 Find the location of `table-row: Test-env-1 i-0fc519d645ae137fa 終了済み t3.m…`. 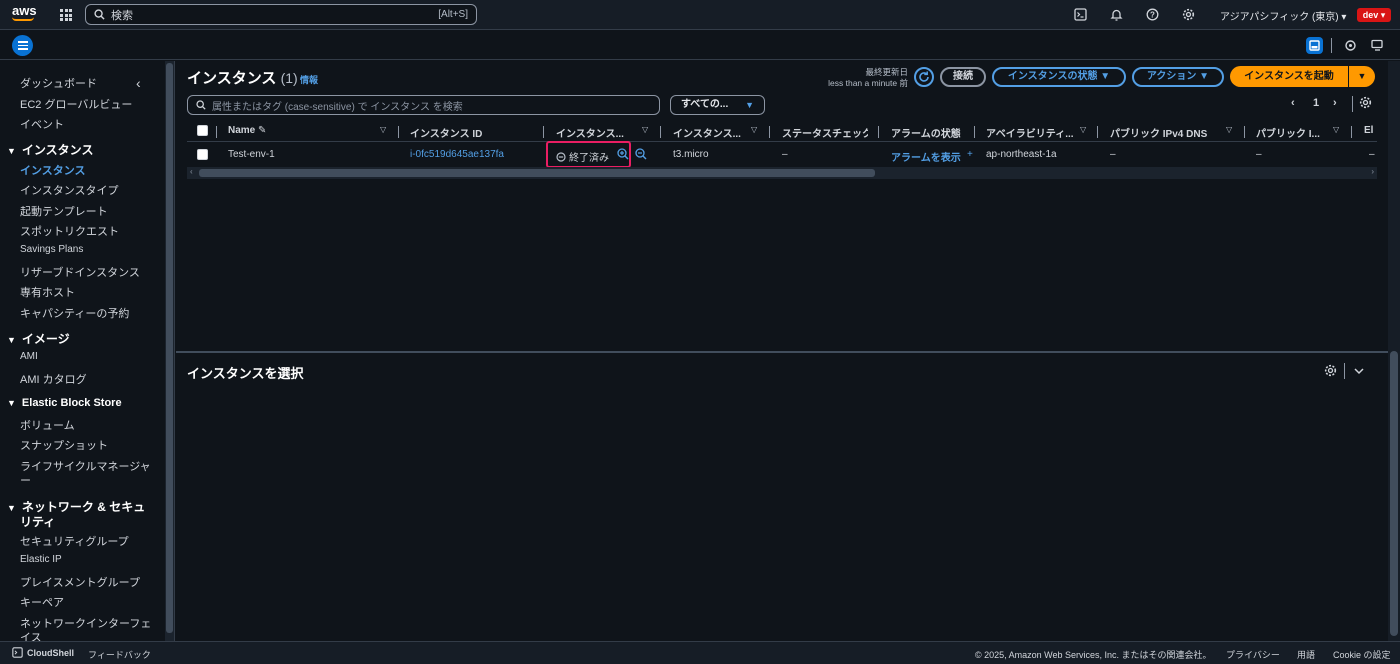

table-row: Test-env-1 i-0fc519d645ae137fa 終了済み t3.m… is located at coordinates (782, 155).